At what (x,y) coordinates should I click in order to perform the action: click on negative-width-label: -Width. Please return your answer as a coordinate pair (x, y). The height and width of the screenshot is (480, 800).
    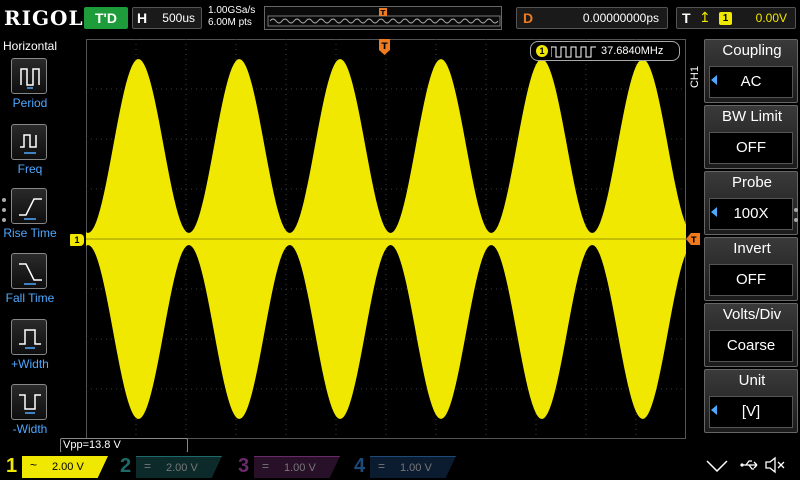
    Looking at the image, I should click on (30, 429).